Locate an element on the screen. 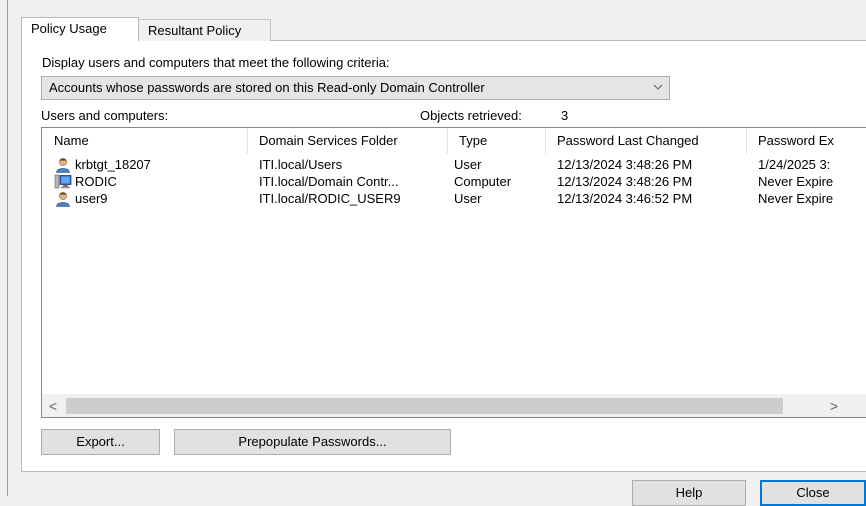  cell-password-expires: 1/24/2025 3: is located at coordinates (794, 164).